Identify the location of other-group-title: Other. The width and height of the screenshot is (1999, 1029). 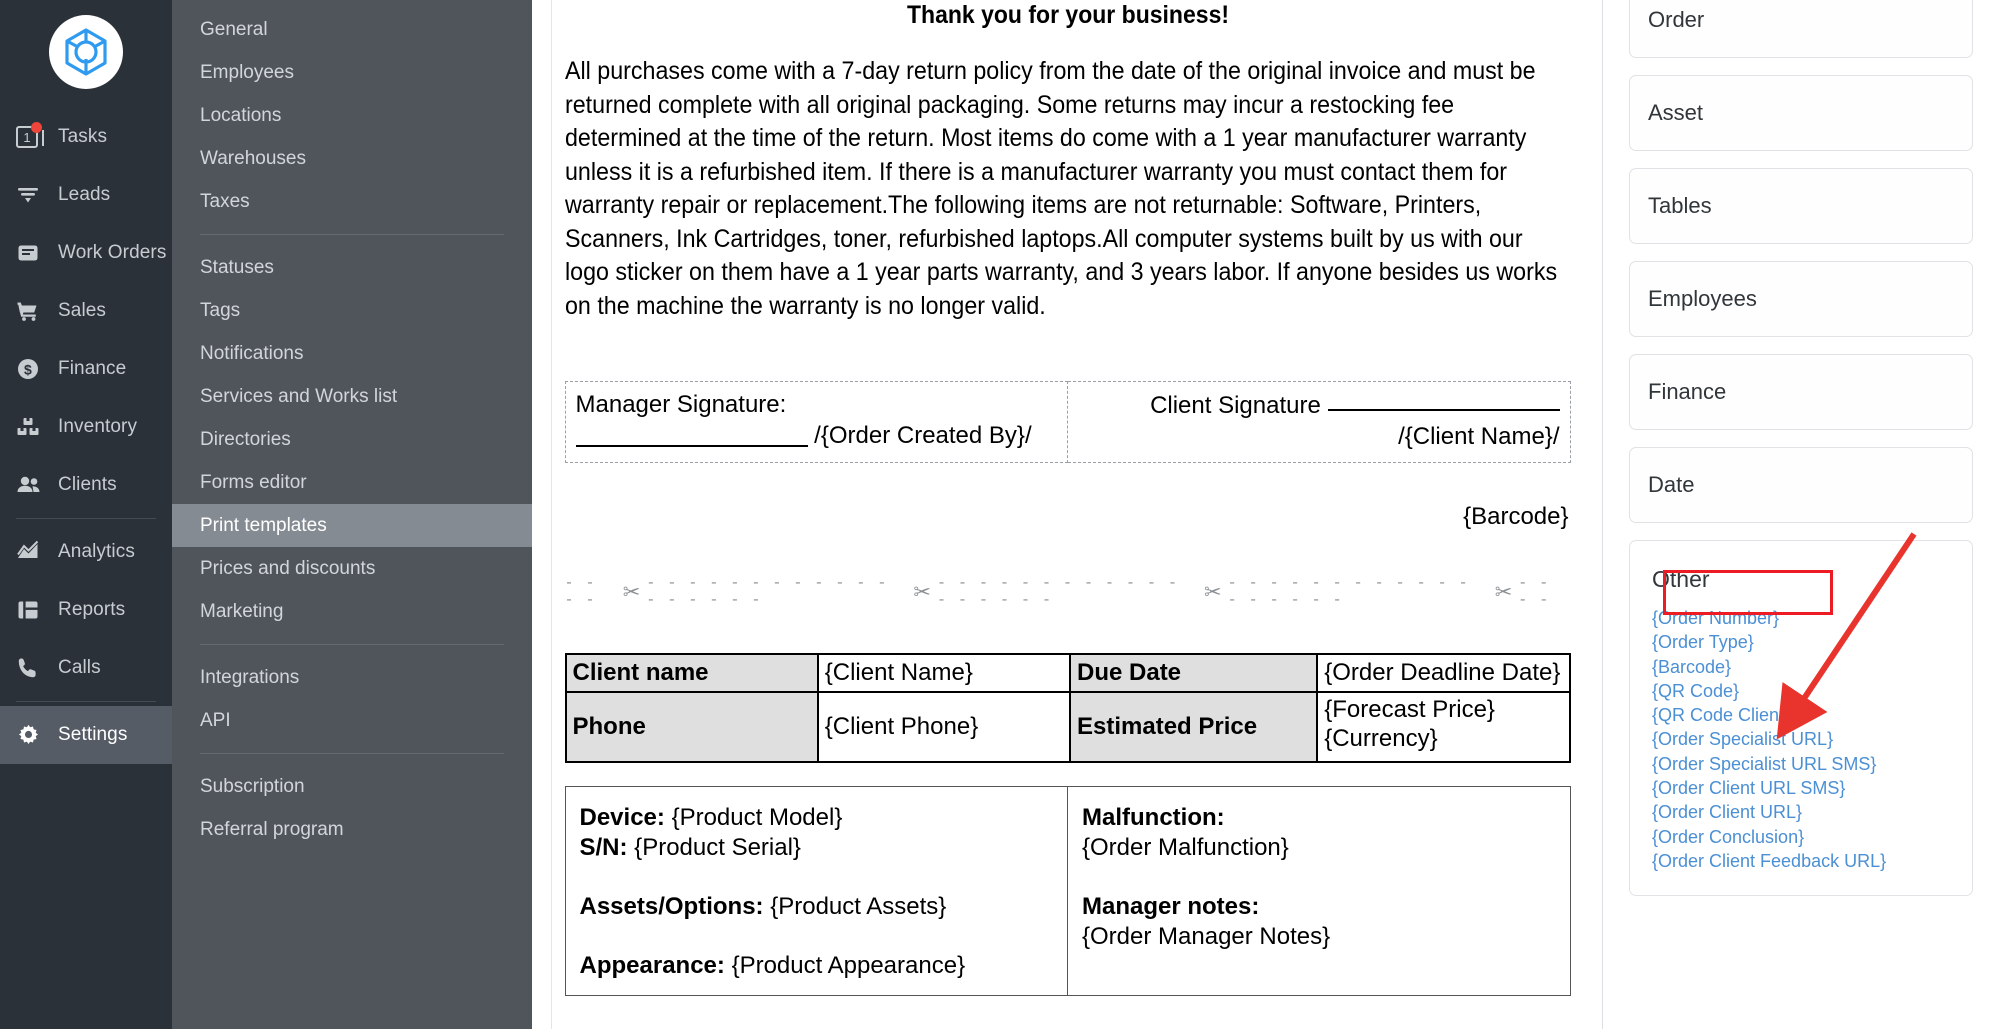
(1681, 579).